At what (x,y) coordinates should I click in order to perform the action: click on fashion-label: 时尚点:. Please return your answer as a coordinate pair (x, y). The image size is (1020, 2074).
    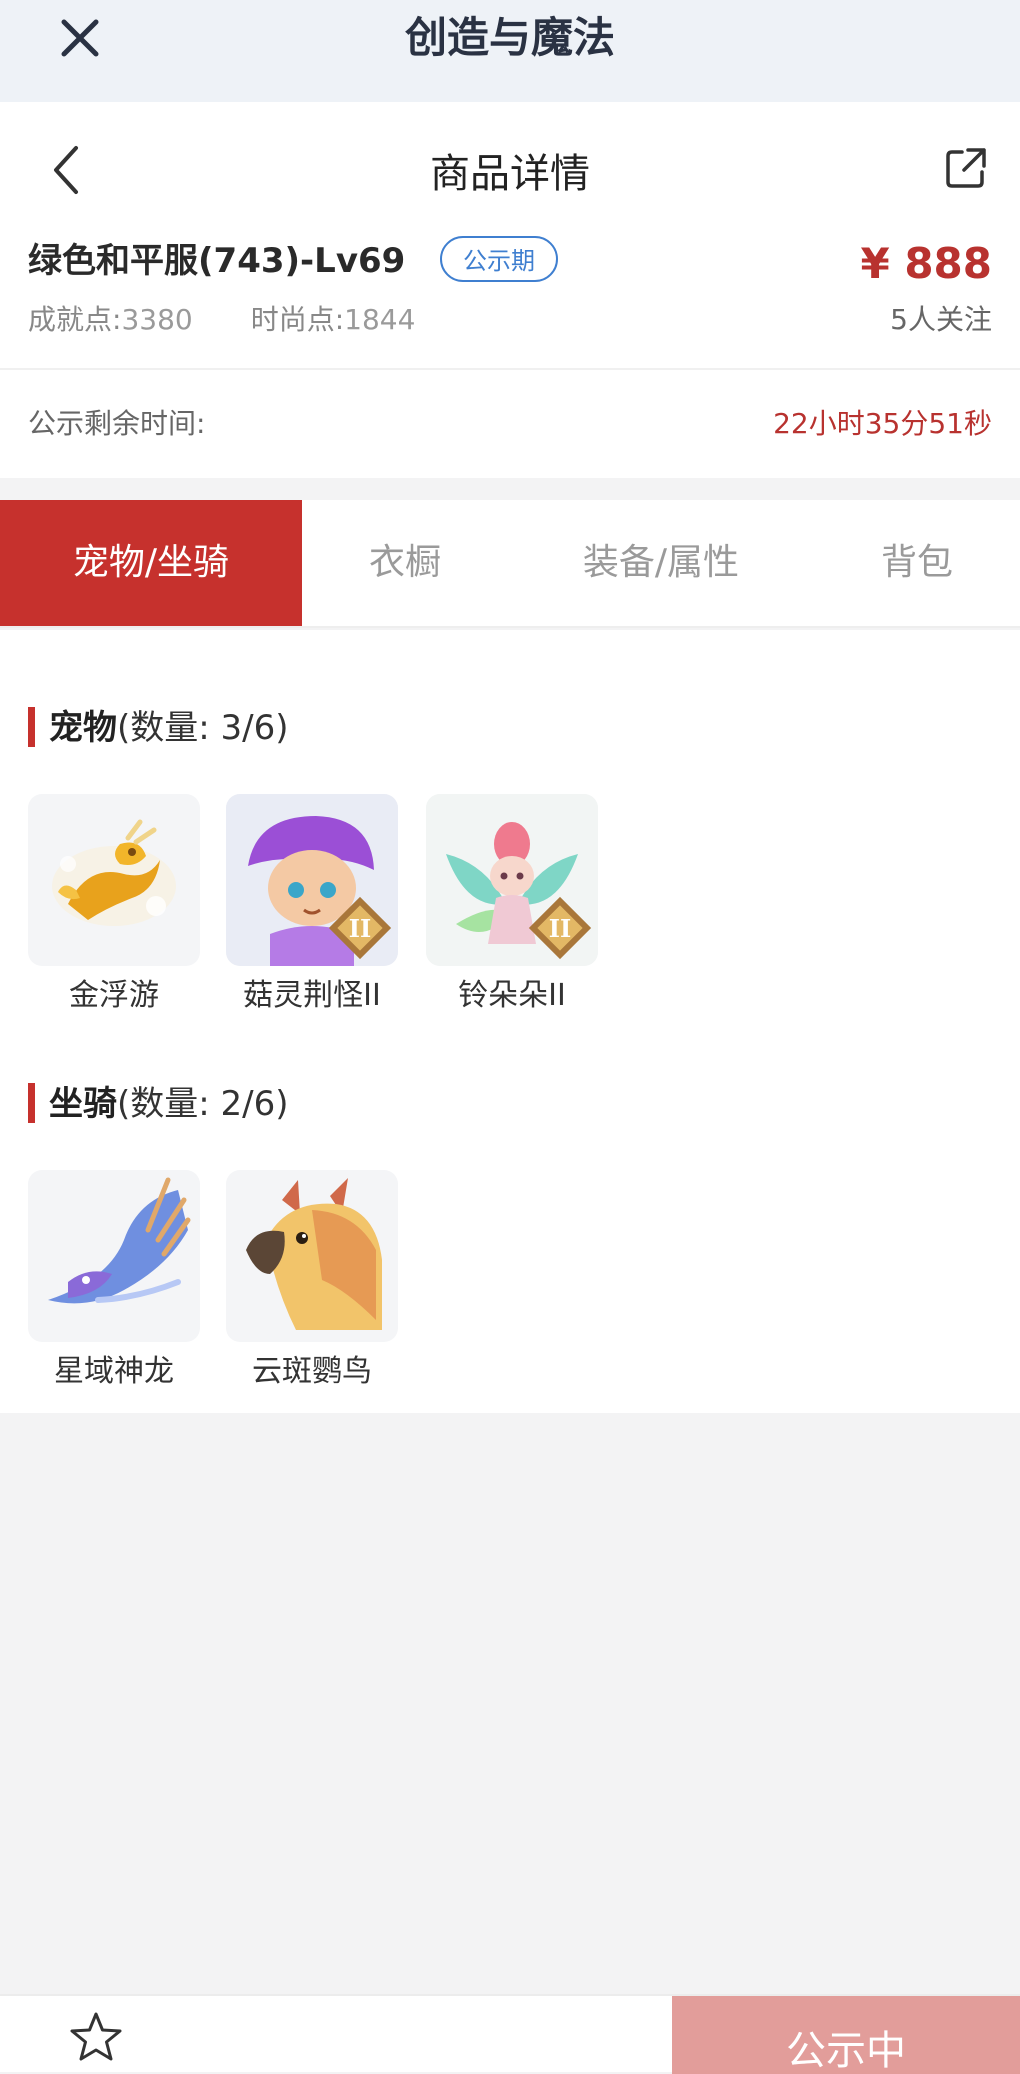
    Looking at the image, I should click on (297, 319).